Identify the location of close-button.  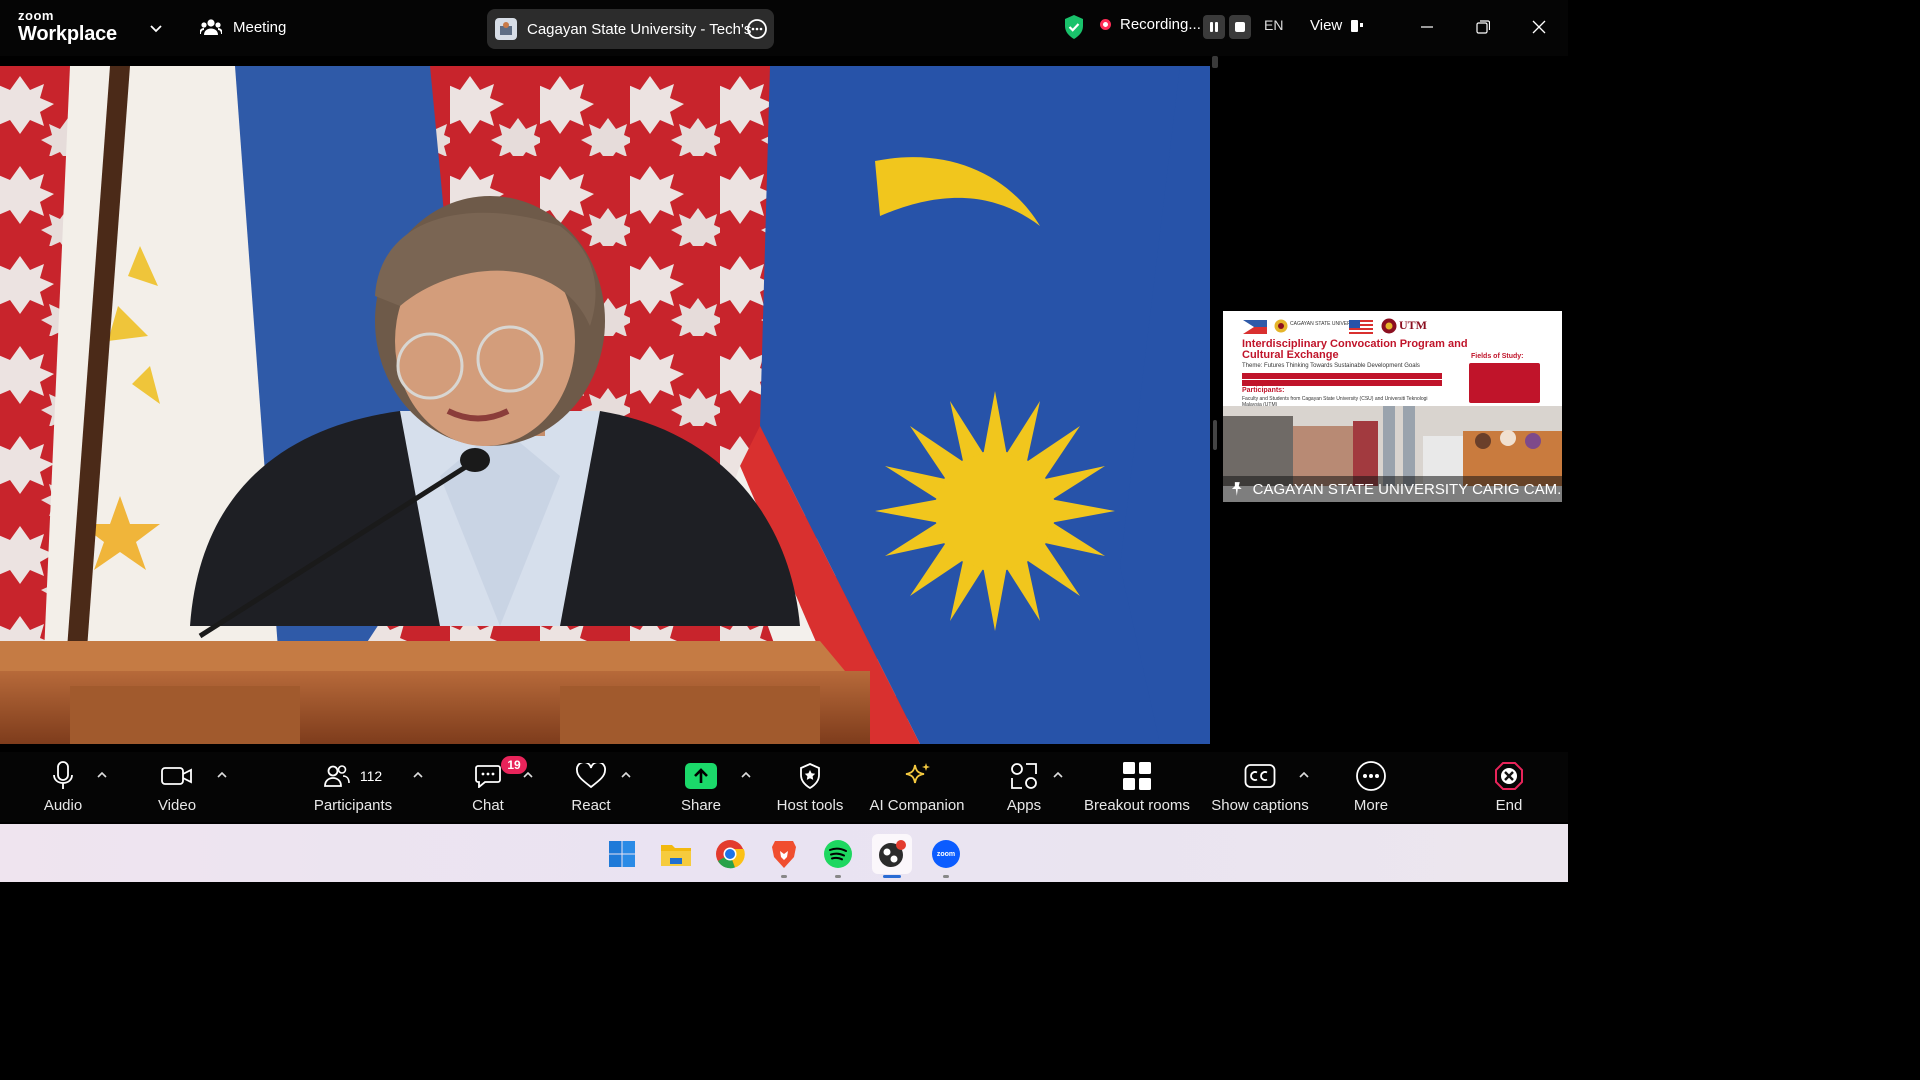
(1539, 27).